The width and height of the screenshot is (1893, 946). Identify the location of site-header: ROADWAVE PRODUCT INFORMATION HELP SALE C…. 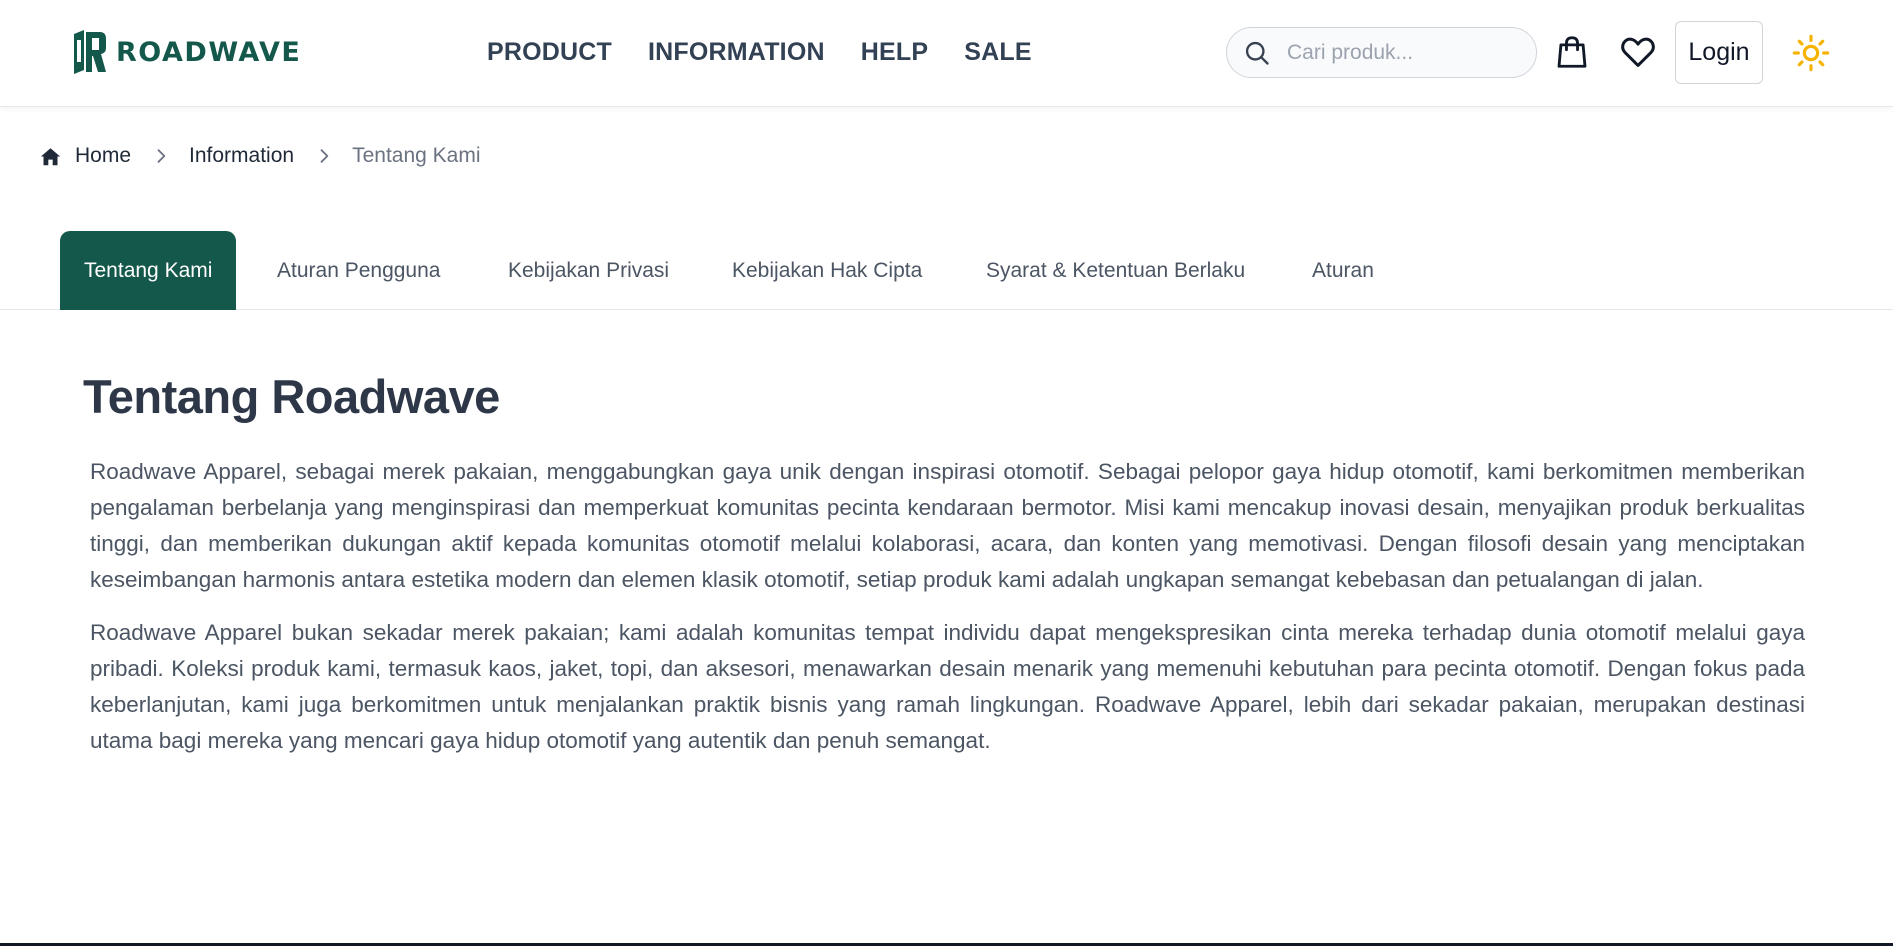
(946, 53).